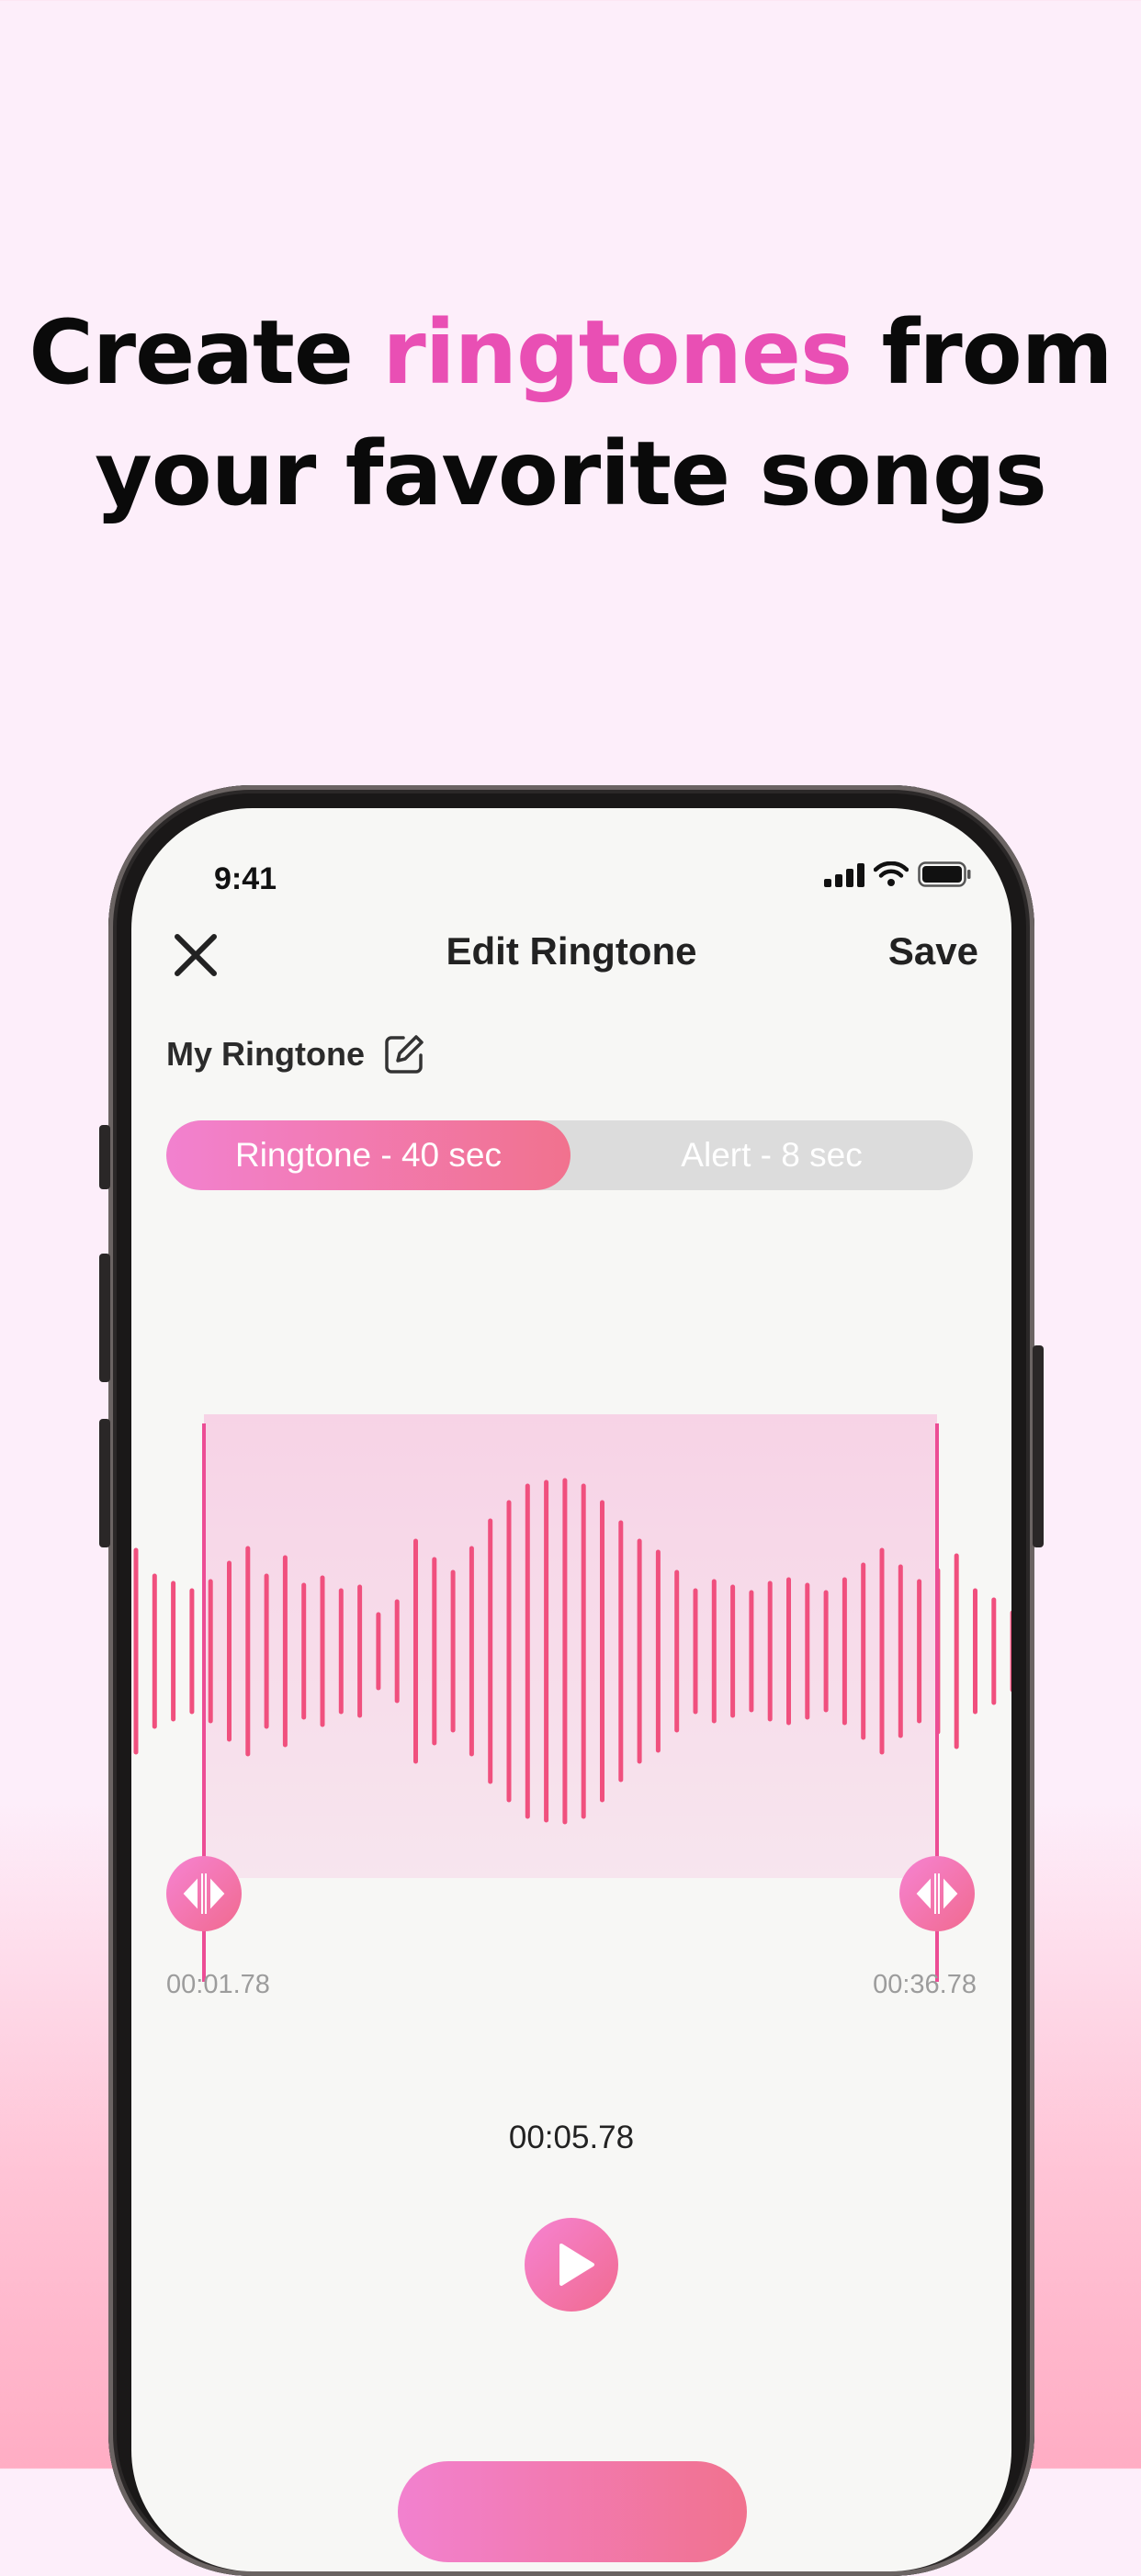 The image size is (1141, 2576). What do you see at coordinates (982, 352) in the screenshot?
I see `headline-text: from` at bounding box center [982, 352].